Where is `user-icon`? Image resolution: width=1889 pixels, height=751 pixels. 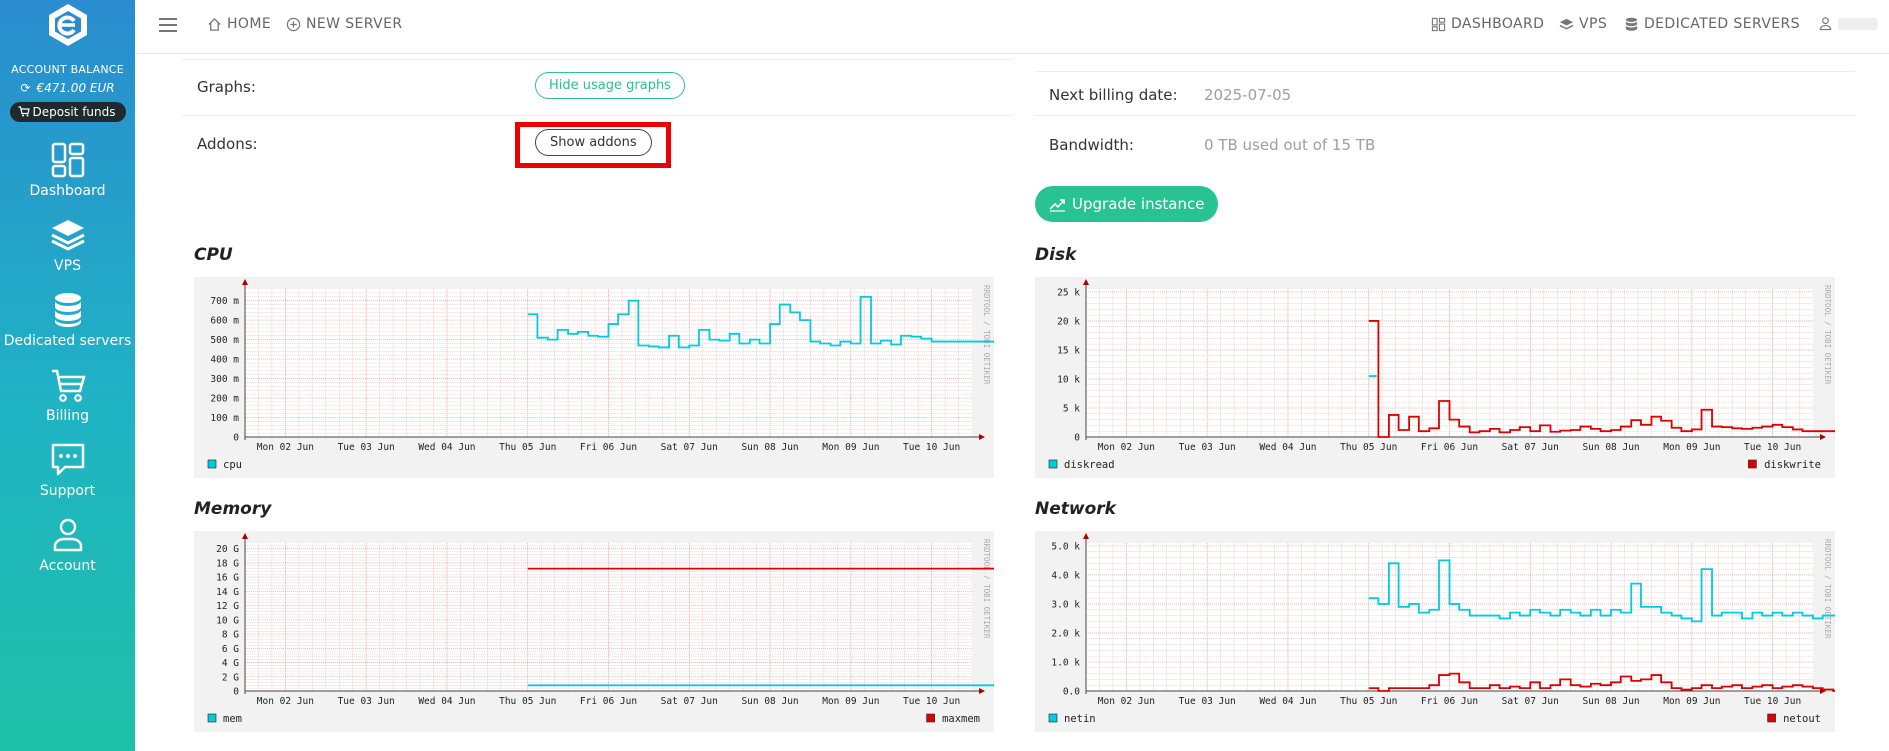 user-icon is located at coordinates (1825, 24).